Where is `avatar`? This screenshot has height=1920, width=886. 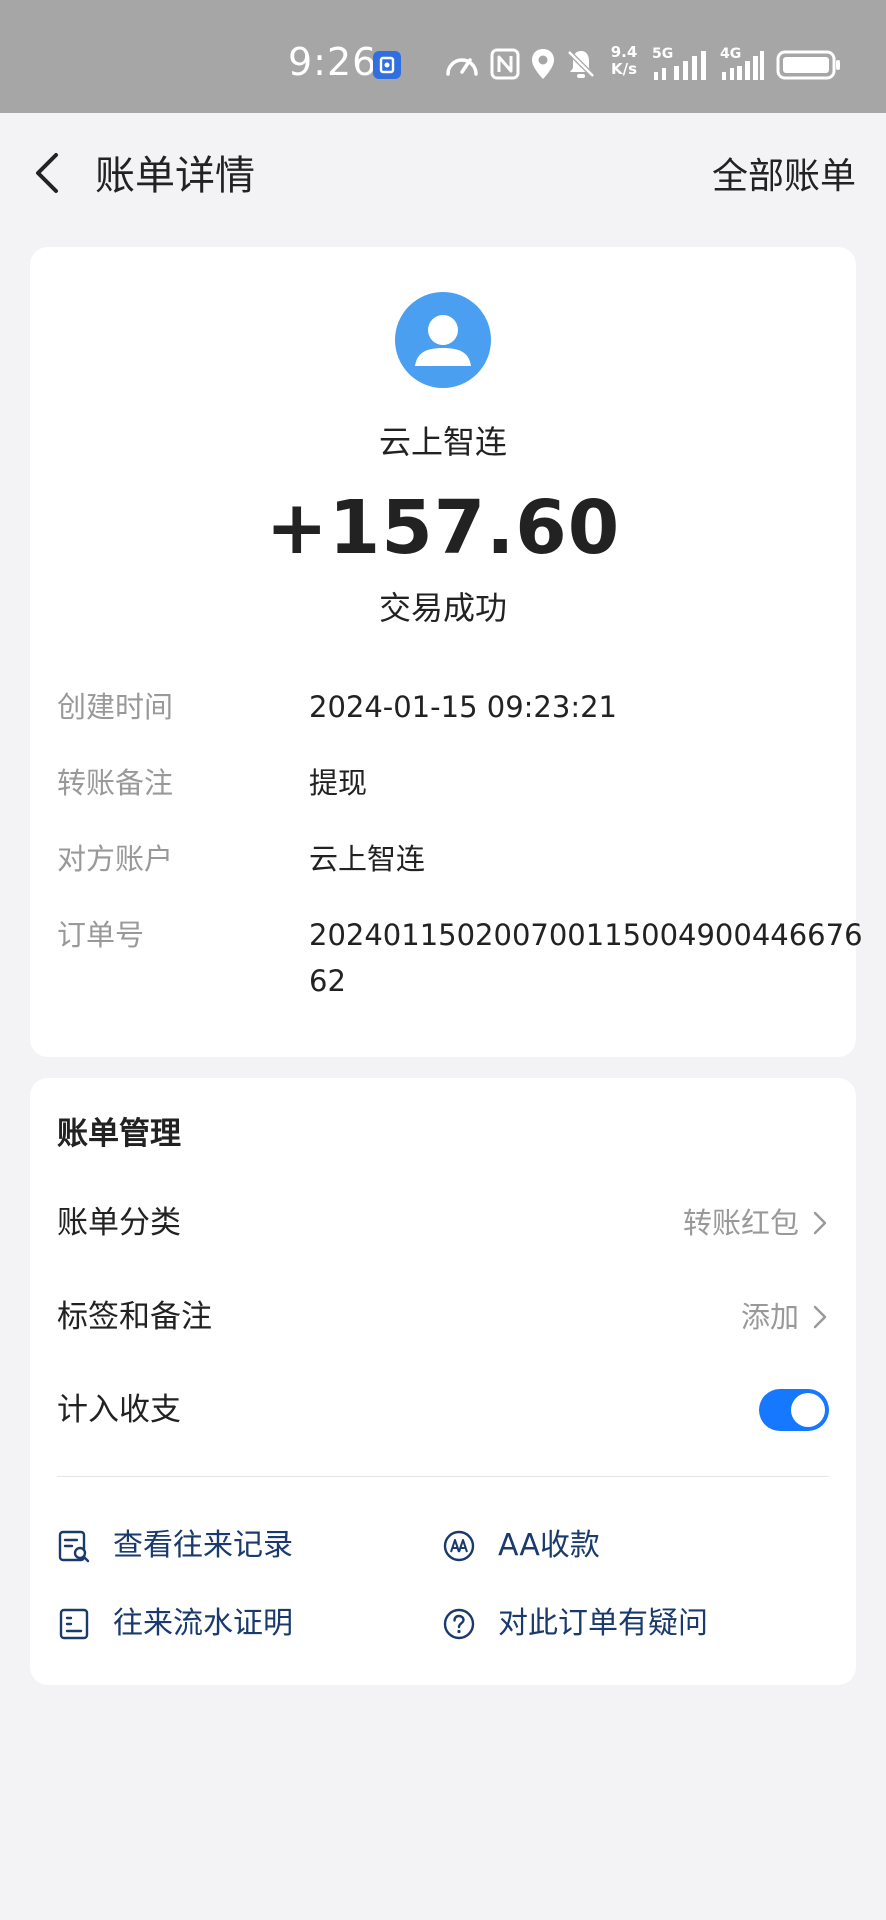 avatar is located at coordinates (443, 340).